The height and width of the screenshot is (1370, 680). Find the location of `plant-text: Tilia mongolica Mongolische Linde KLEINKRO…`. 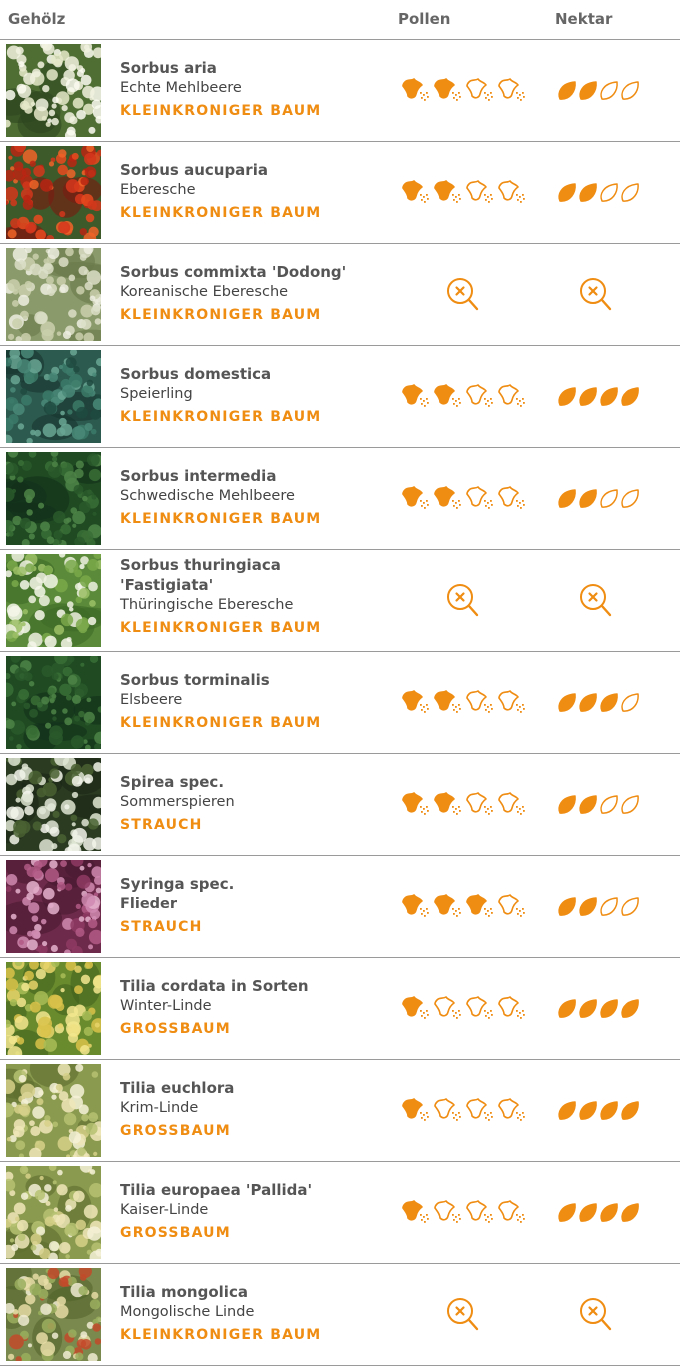

plant-text: Tilia mongolica Mongolische Linde KLEINKRO… is located at coordinates (257, 1314).